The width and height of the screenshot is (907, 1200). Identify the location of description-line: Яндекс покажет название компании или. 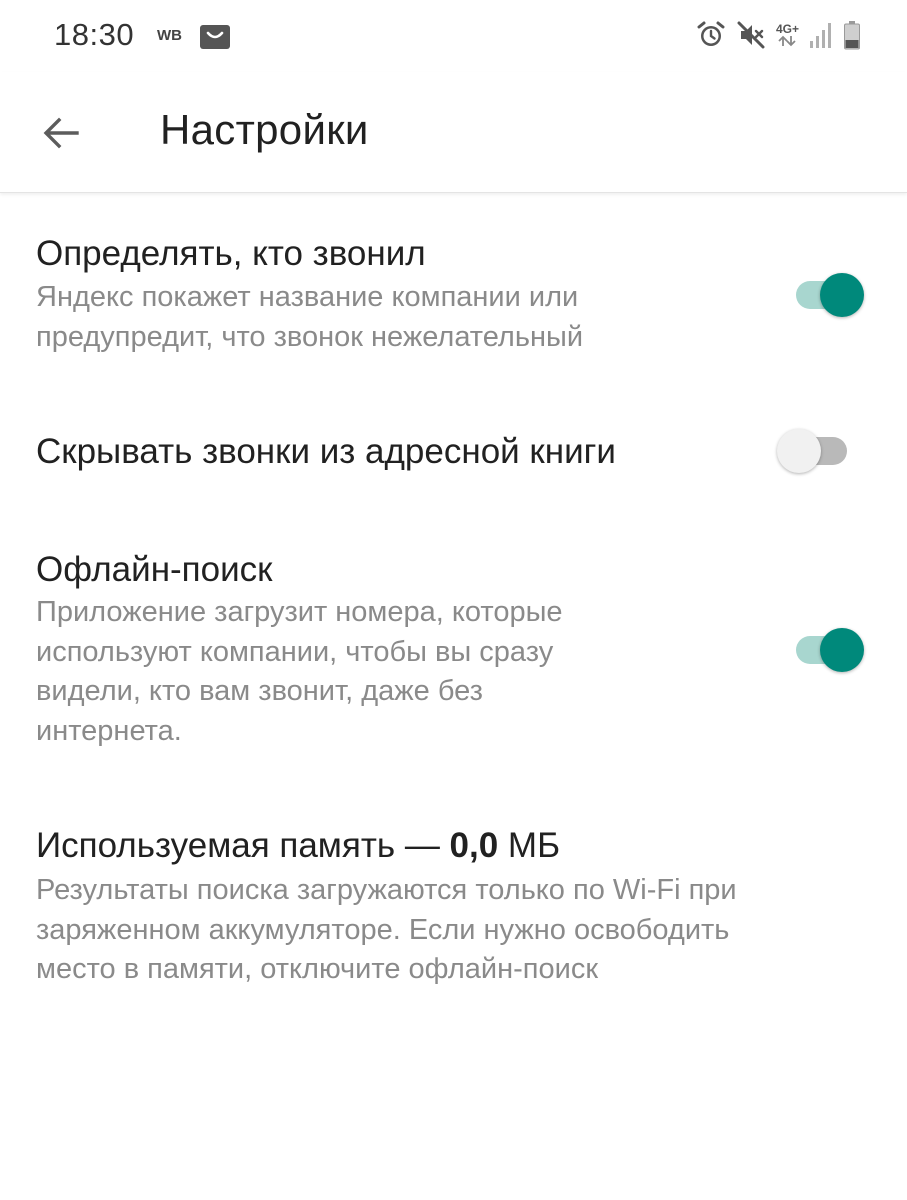
(307, 297).